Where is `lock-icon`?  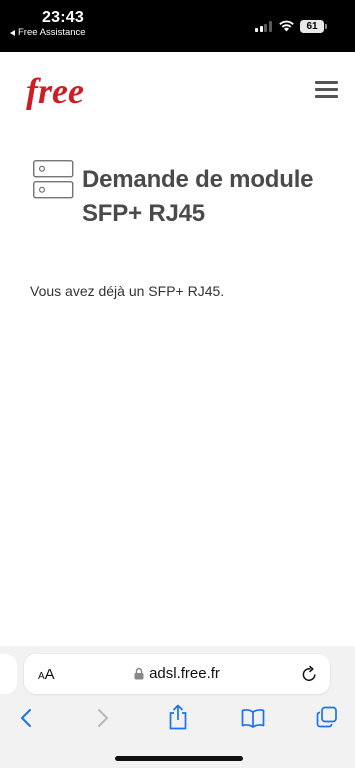 lock-icon is located at coordinates (139, 673).